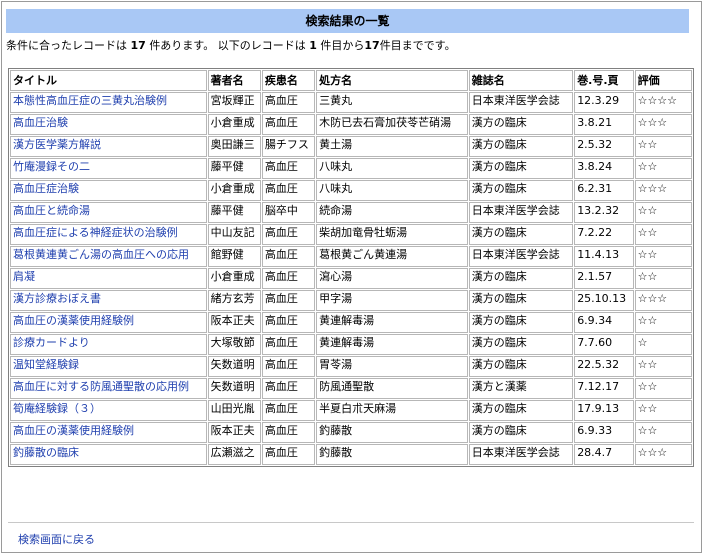 The image size is (705, 556). Describe the element at coordinates (342, 45) in the screenshot. I see `summary-text-3: 件目から` at that location.